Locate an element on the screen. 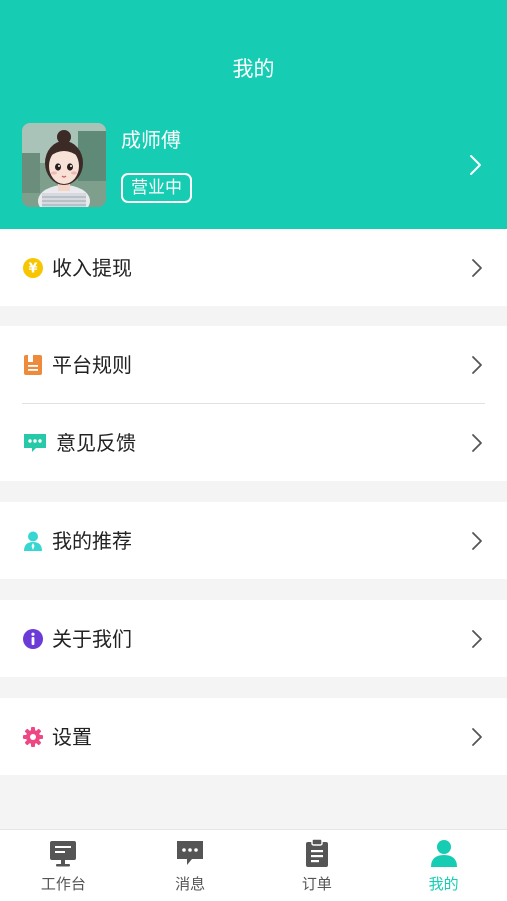 Image resolution: width=507 pixels, height=901 pixels. menu-item-label: 意见反馈 is located at coordinates (96, 442).